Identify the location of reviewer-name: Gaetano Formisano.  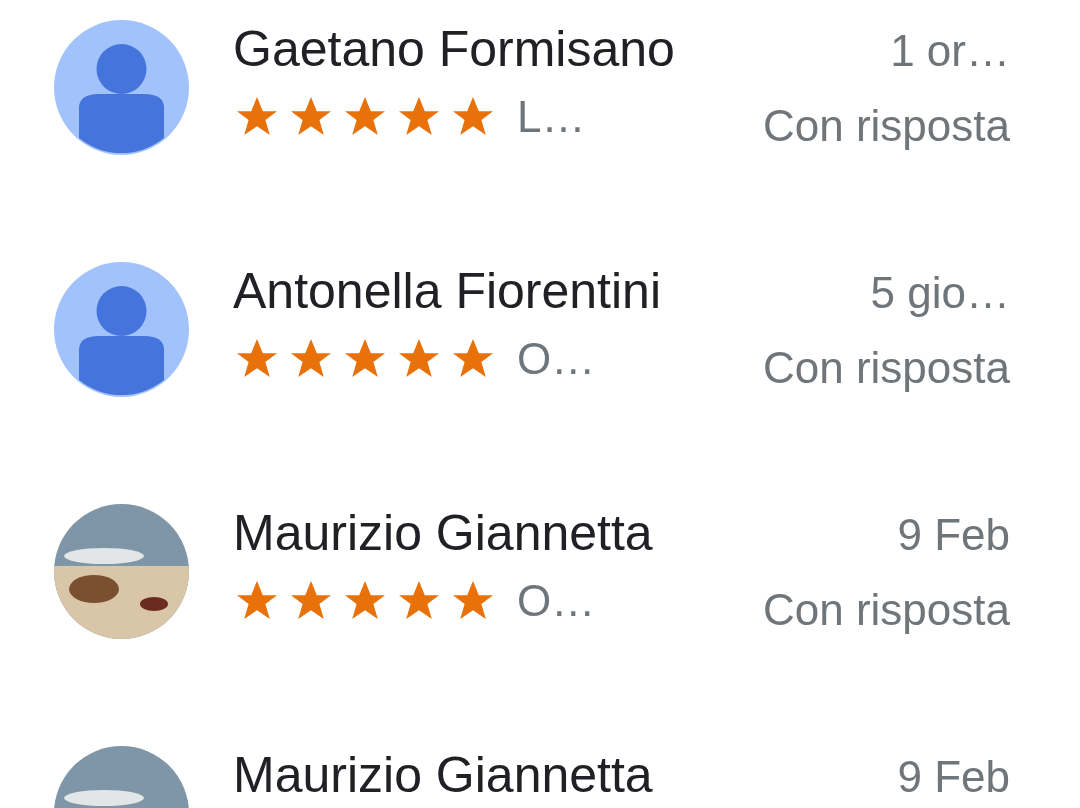
(454, 49).